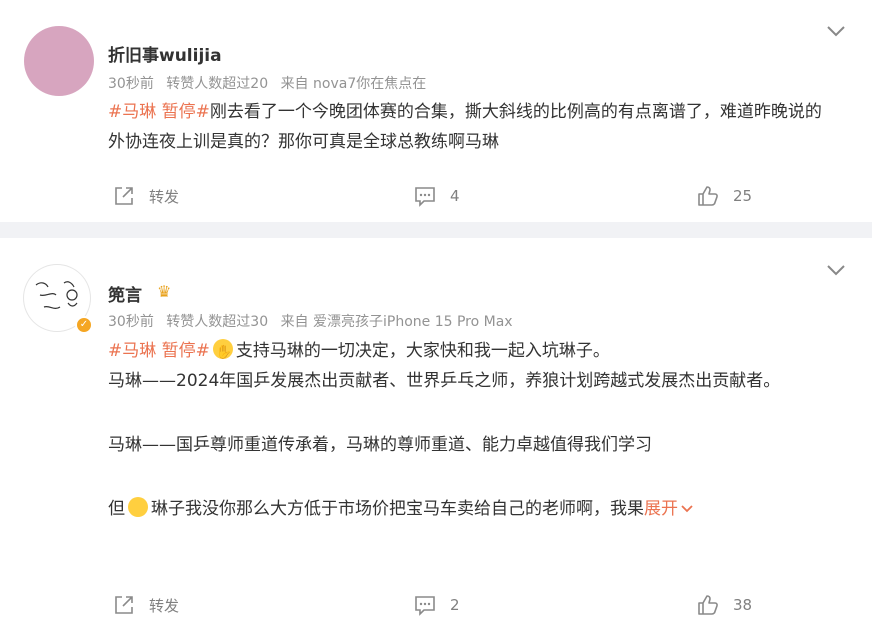  I want to click on like-count: 38, so click(743, 605).